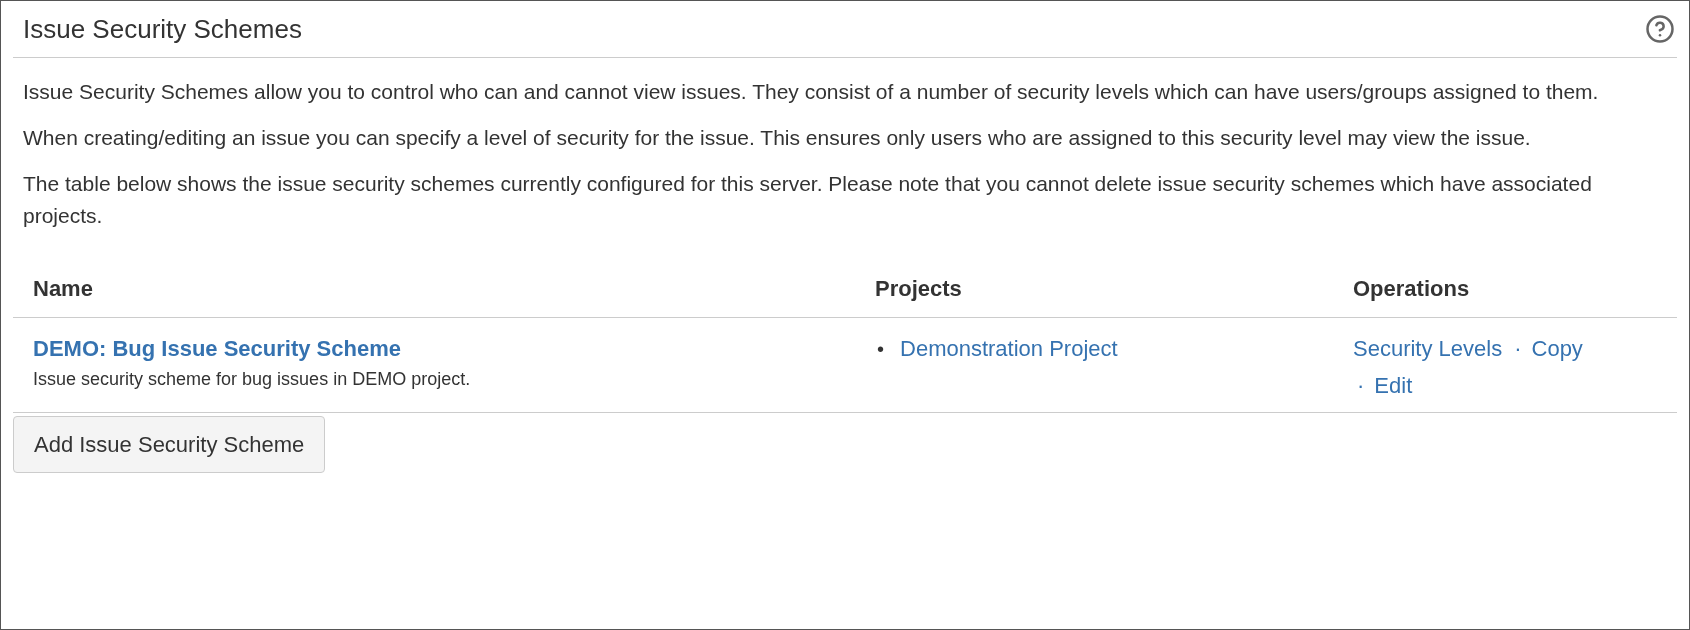 The image size is (1690, 630). I want to click on operation-link: Security Levels, so click(1428, 348).